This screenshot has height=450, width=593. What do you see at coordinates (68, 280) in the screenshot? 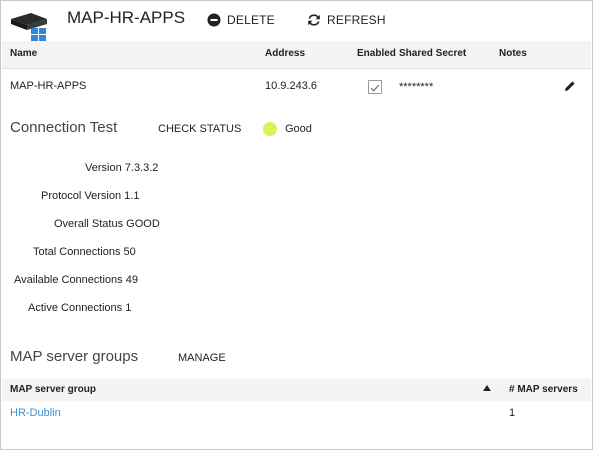
I see `field-label: Available Connections` at bounding box center [68, 280].